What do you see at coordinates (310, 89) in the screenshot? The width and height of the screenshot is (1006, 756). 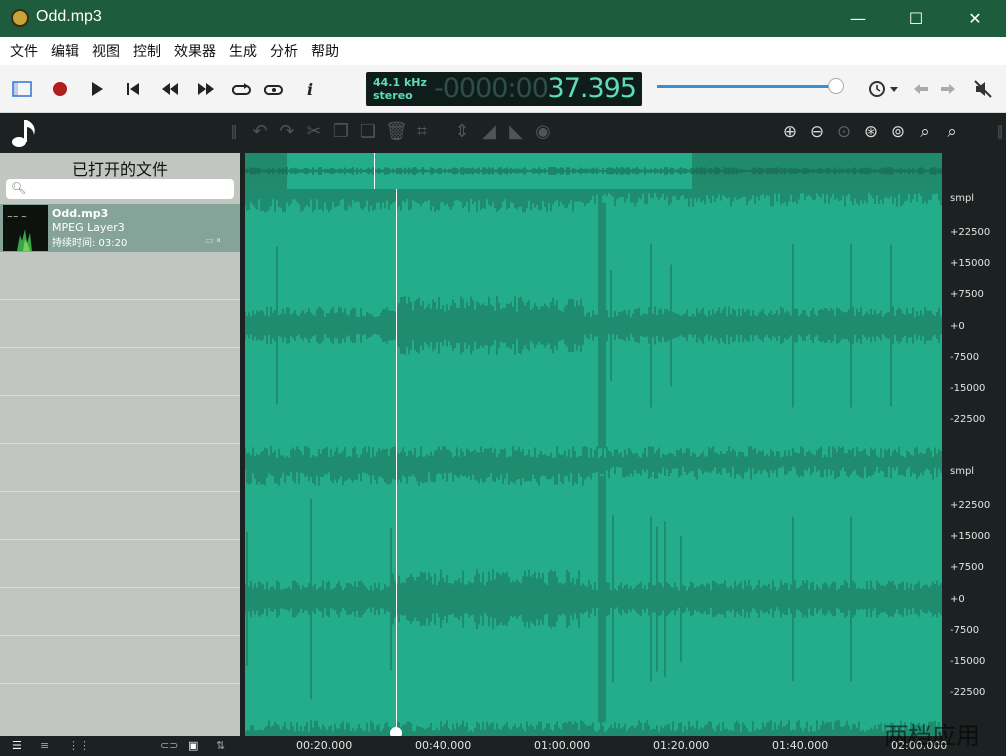 I see `info-icon: i` at bounding box center [310, 89].